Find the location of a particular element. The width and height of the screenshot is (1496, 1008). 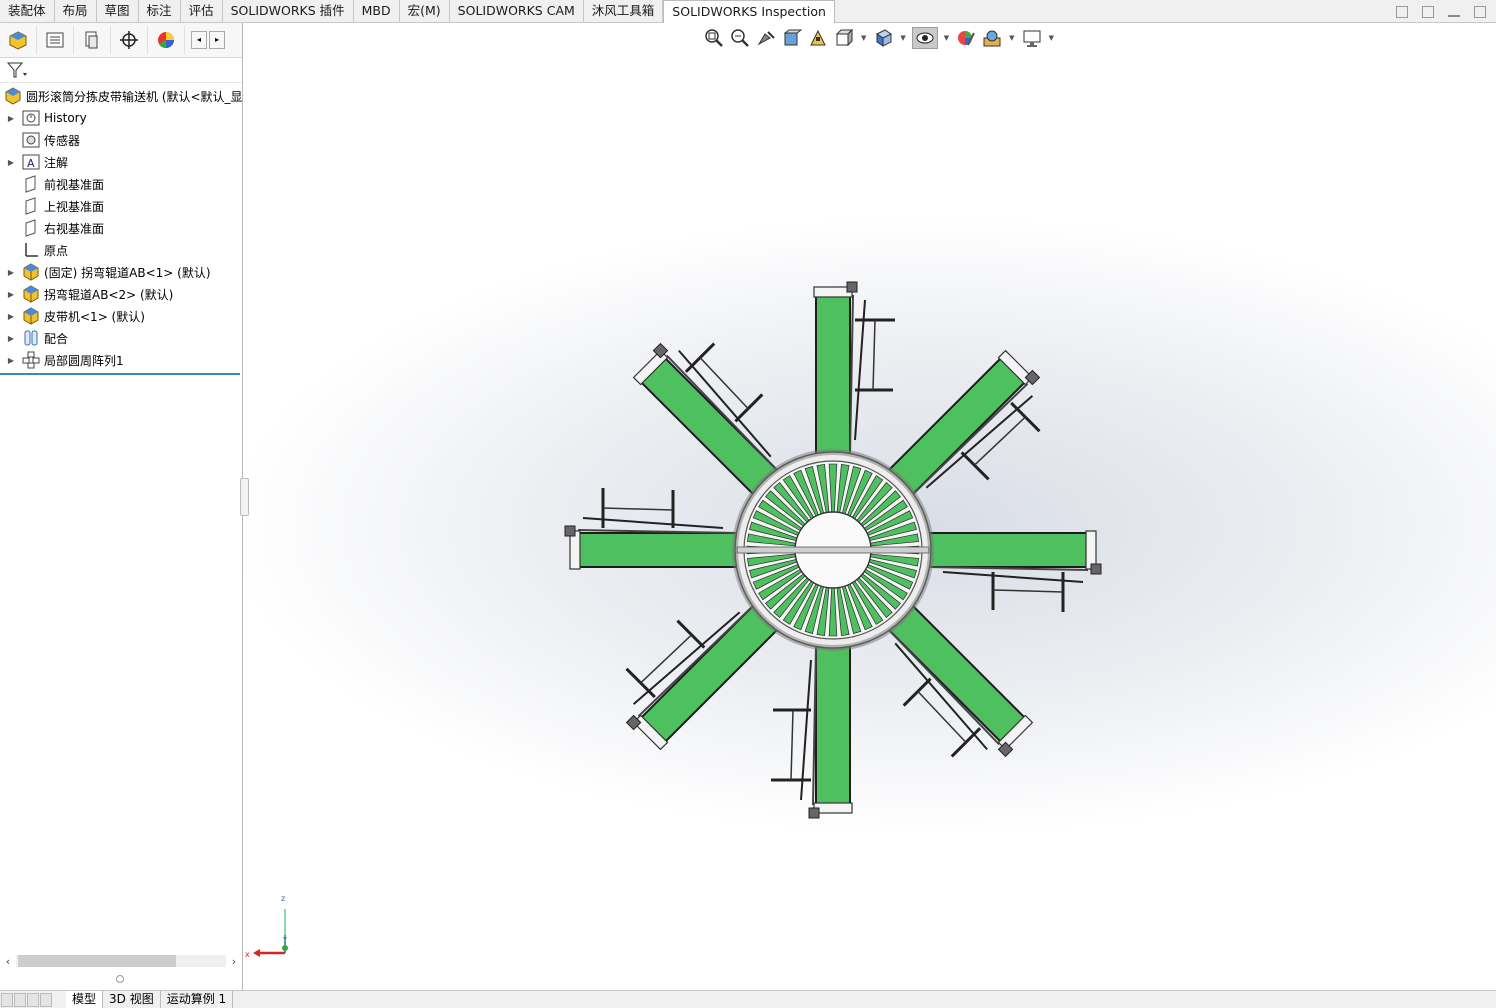

tab-0: 装配体 is located at coordinates (27, 11).